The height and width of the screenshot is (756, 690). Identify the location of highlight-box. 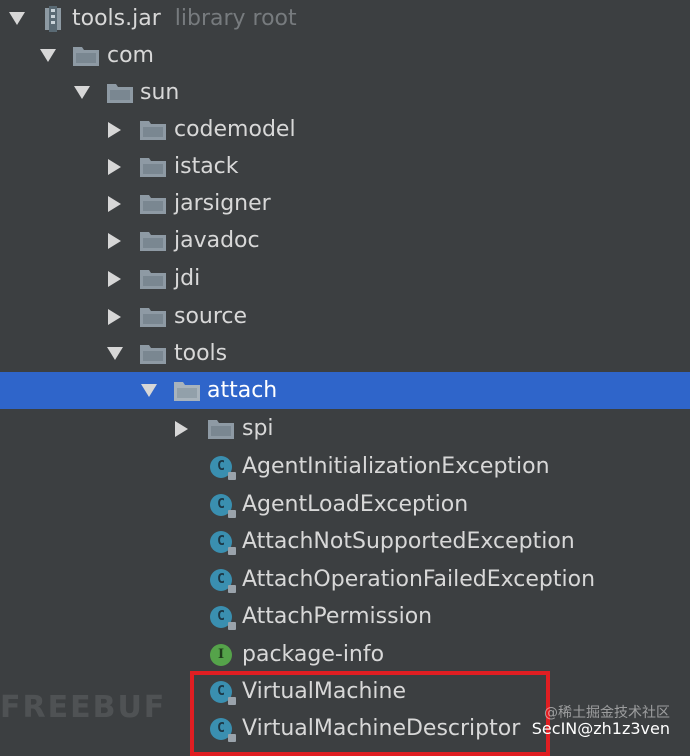
(370, 713).